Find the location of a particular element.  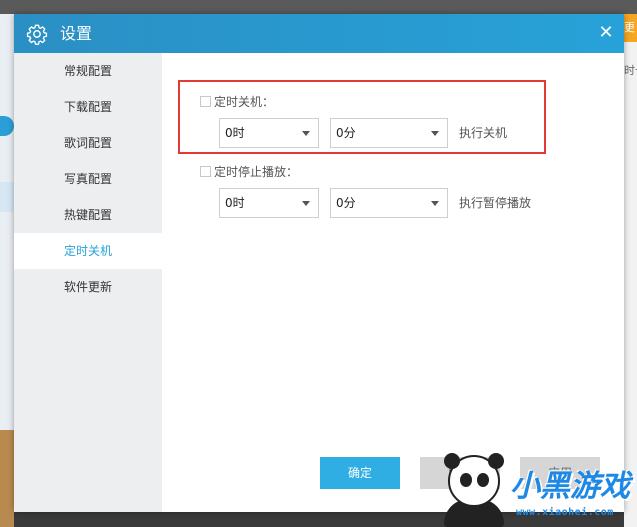

sidebar-item-general: 常规配置 is located at coordinates (88, 71).